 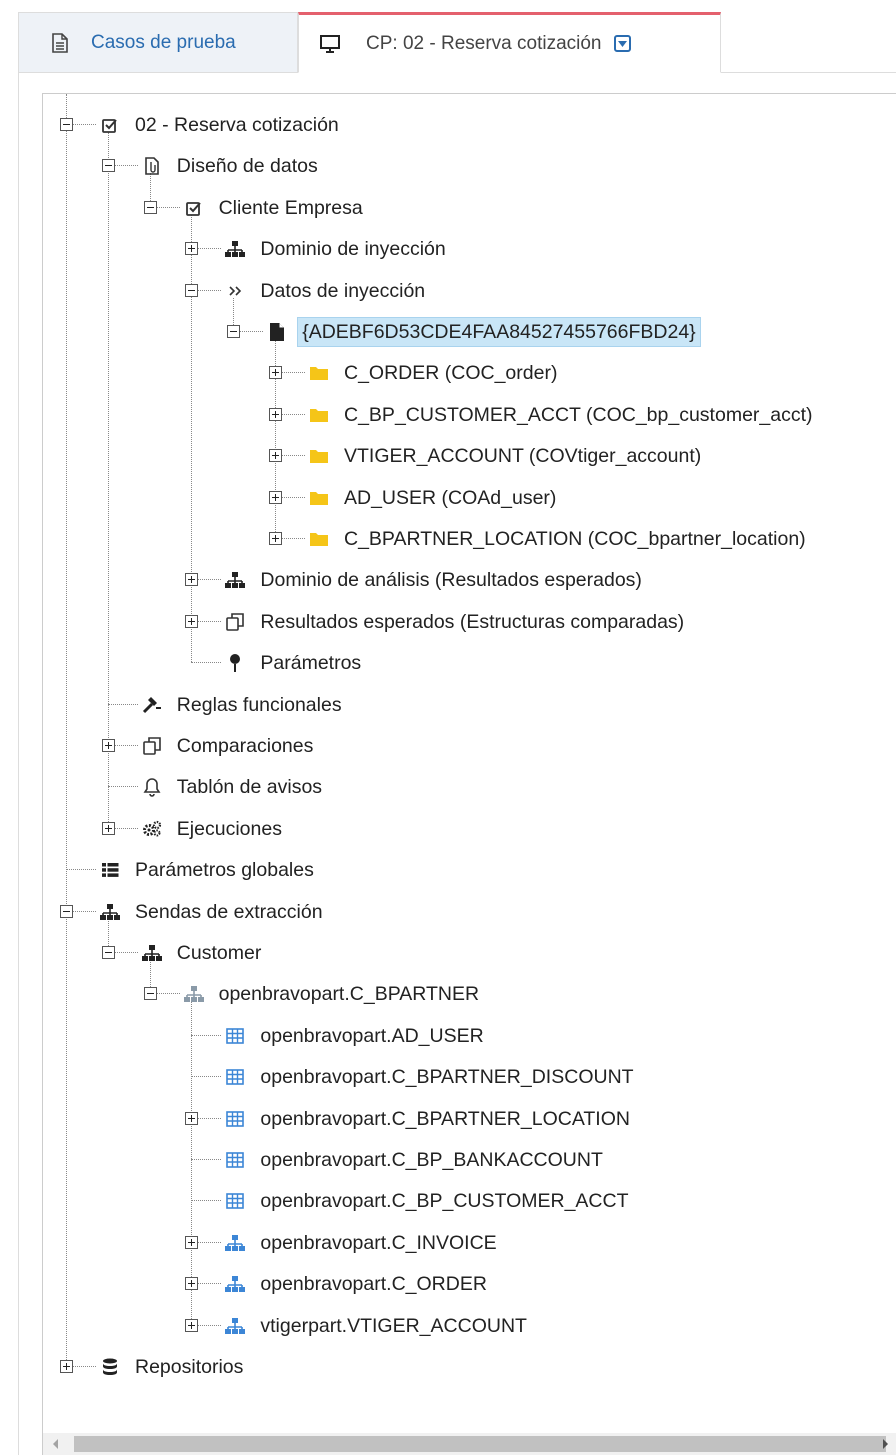 What do you see at coordinates (158, 42) in the screenshot?
I see `tab-casos-de-prueba: Casos de prueba` at bounding box center [158, 42].